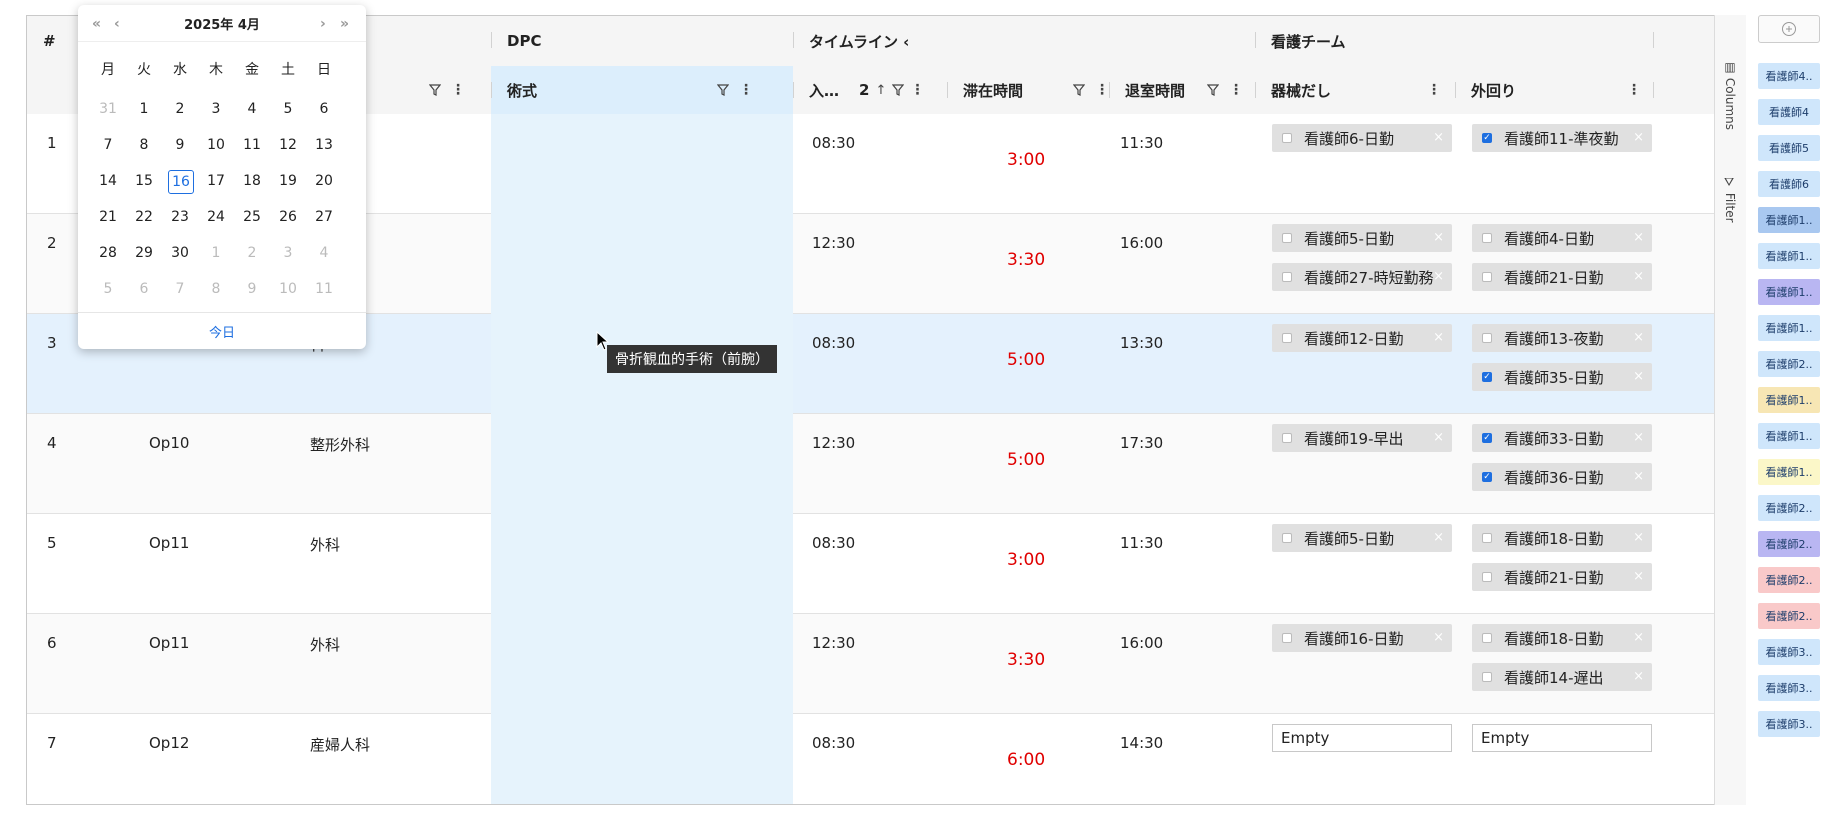 The width and height of the screenshot is (1832, 821). I want to click on calendar-day: 24, so click(216, 217).